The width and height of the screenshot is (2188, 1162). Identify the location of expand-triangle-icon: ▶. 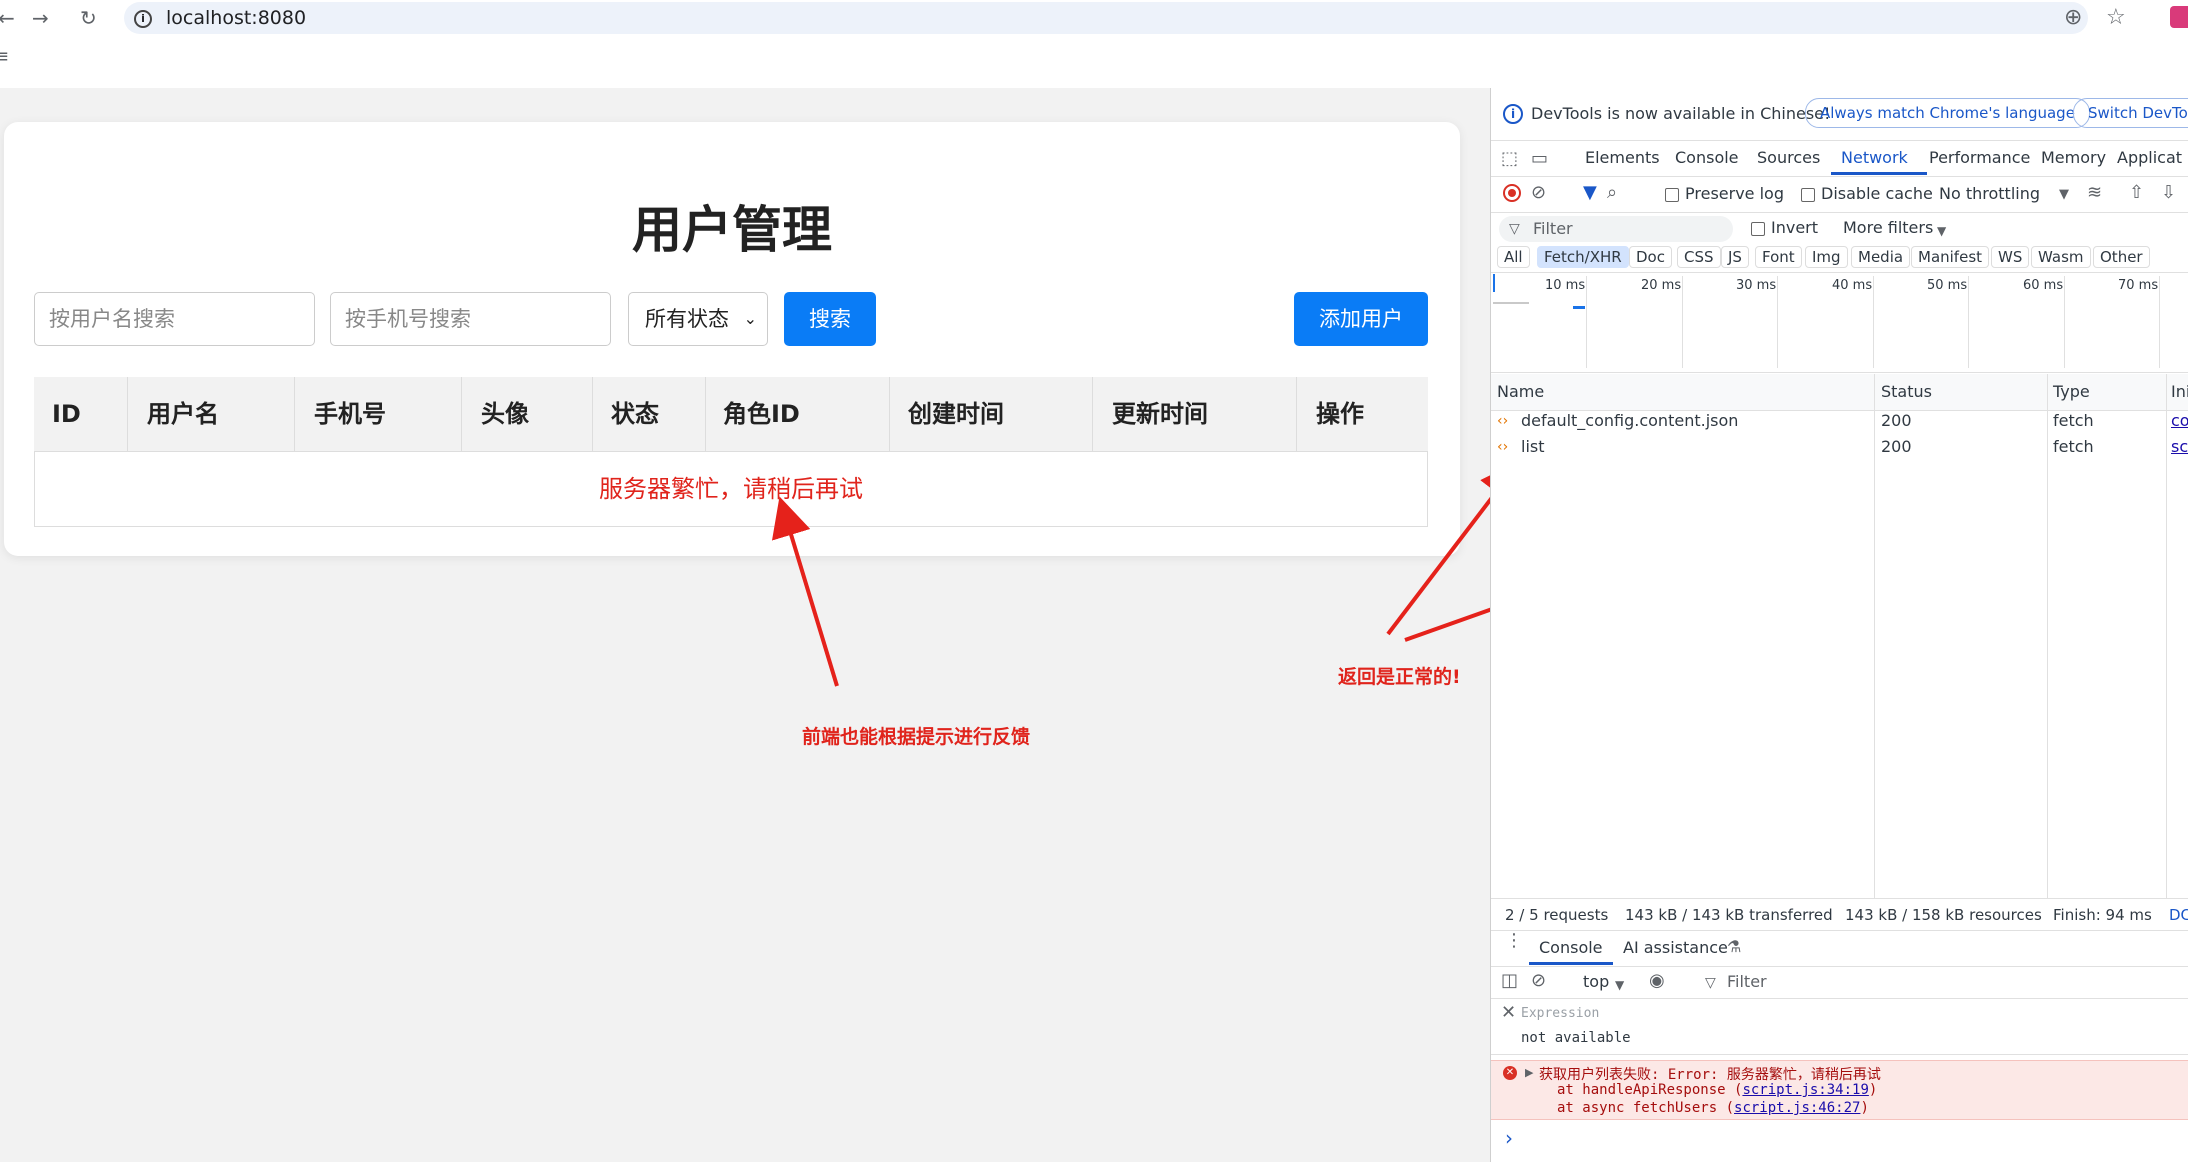
(1529, 1072).